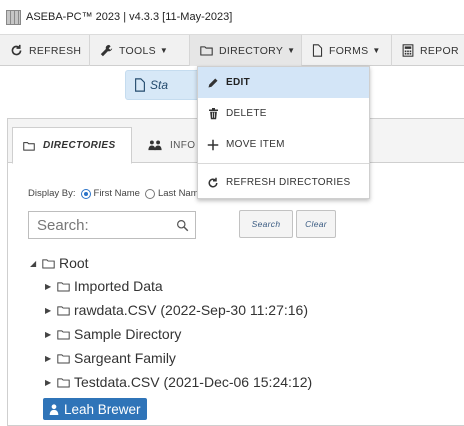  I want to click on tools-label: TOOLS, so click(137, 50).